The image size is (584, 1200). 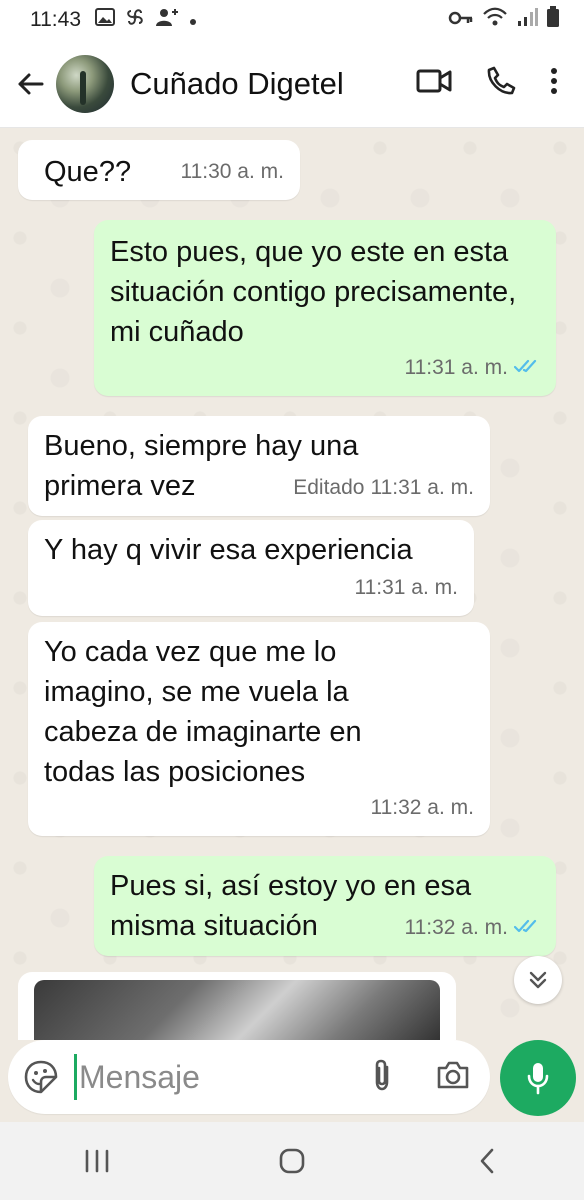 I want to click on video-call-icon, so click(x=434, y=83).